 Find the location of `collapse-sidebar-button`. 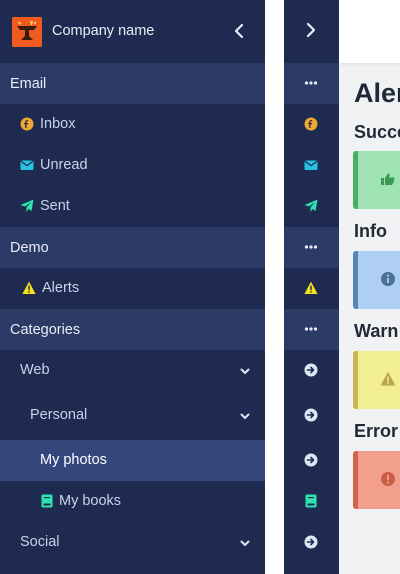

collapse-sidebar-button is located at coordinates (239, 31).